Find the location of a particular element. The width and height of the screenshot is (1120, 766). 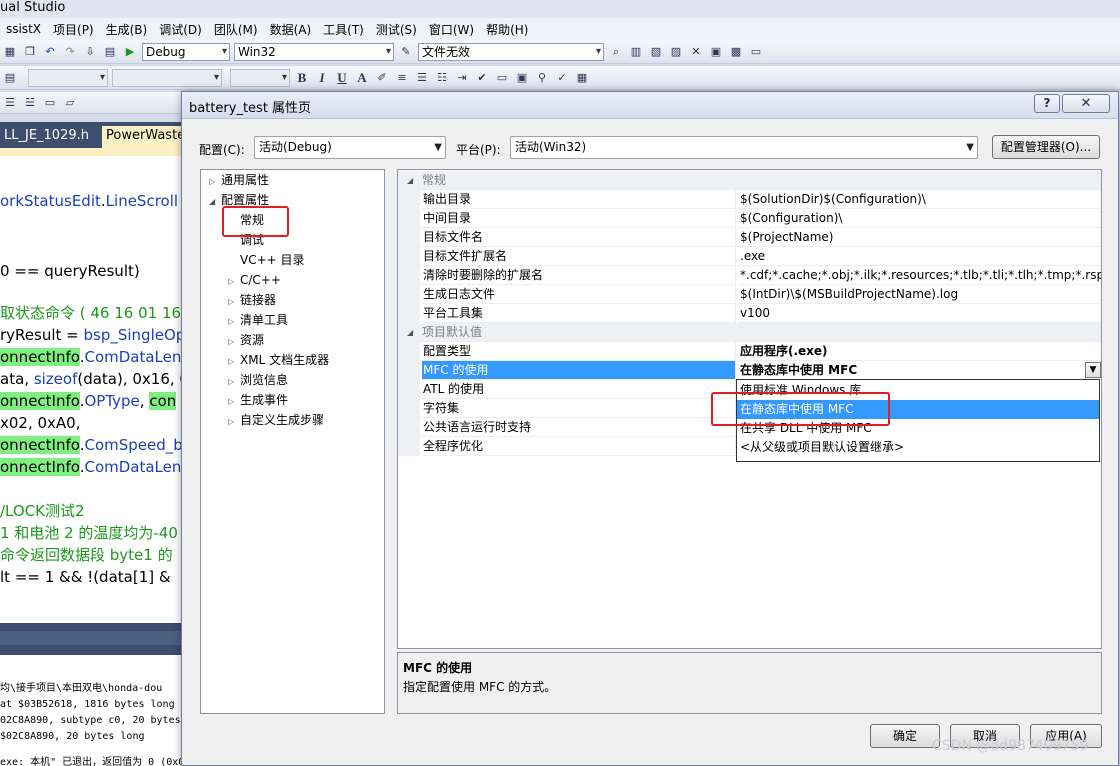

dialog-title-bar: battery_test 属性页 ? ✕ is located at coordinates (650, 105).